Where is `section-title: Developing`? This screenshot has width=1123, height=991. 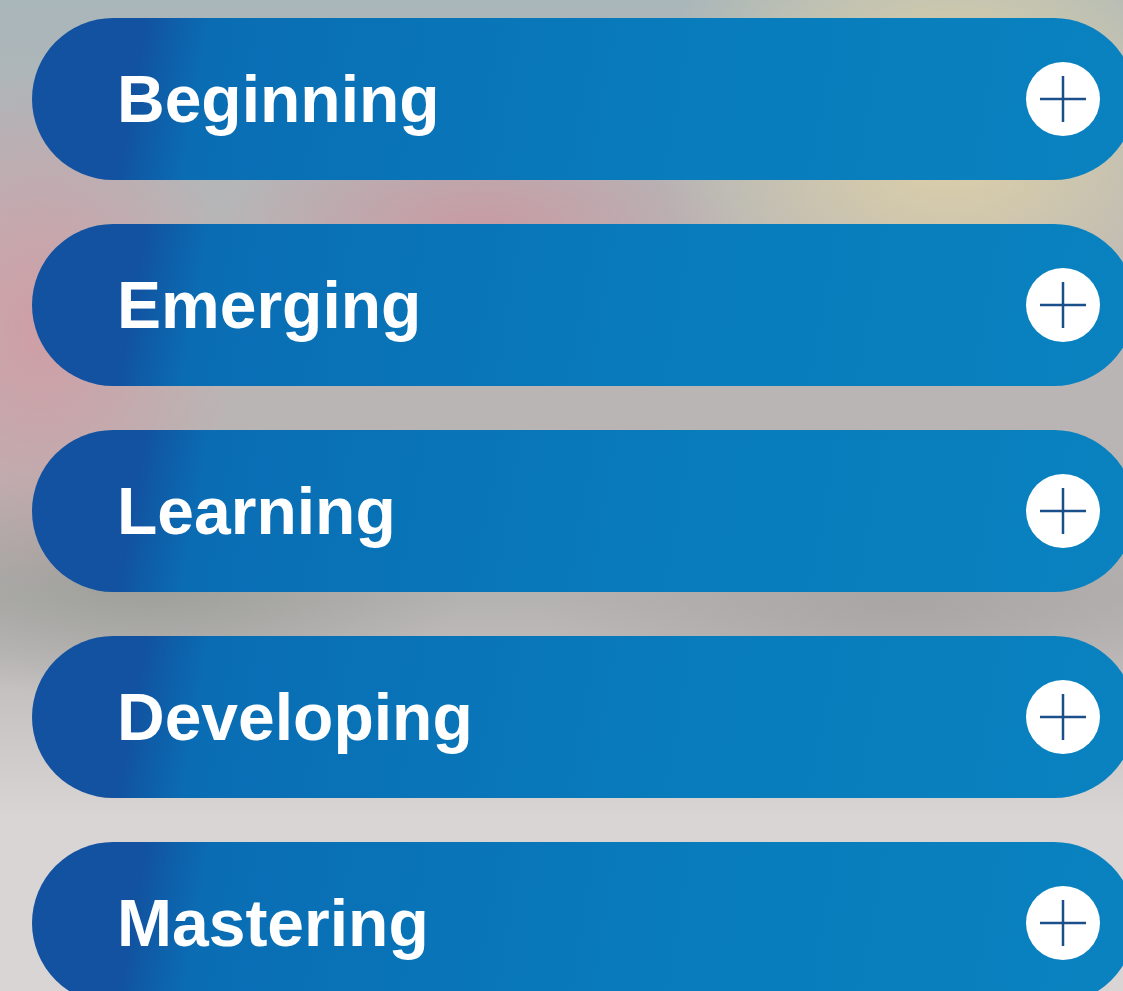
section-title: Developing is located at coordinates (295, 717).